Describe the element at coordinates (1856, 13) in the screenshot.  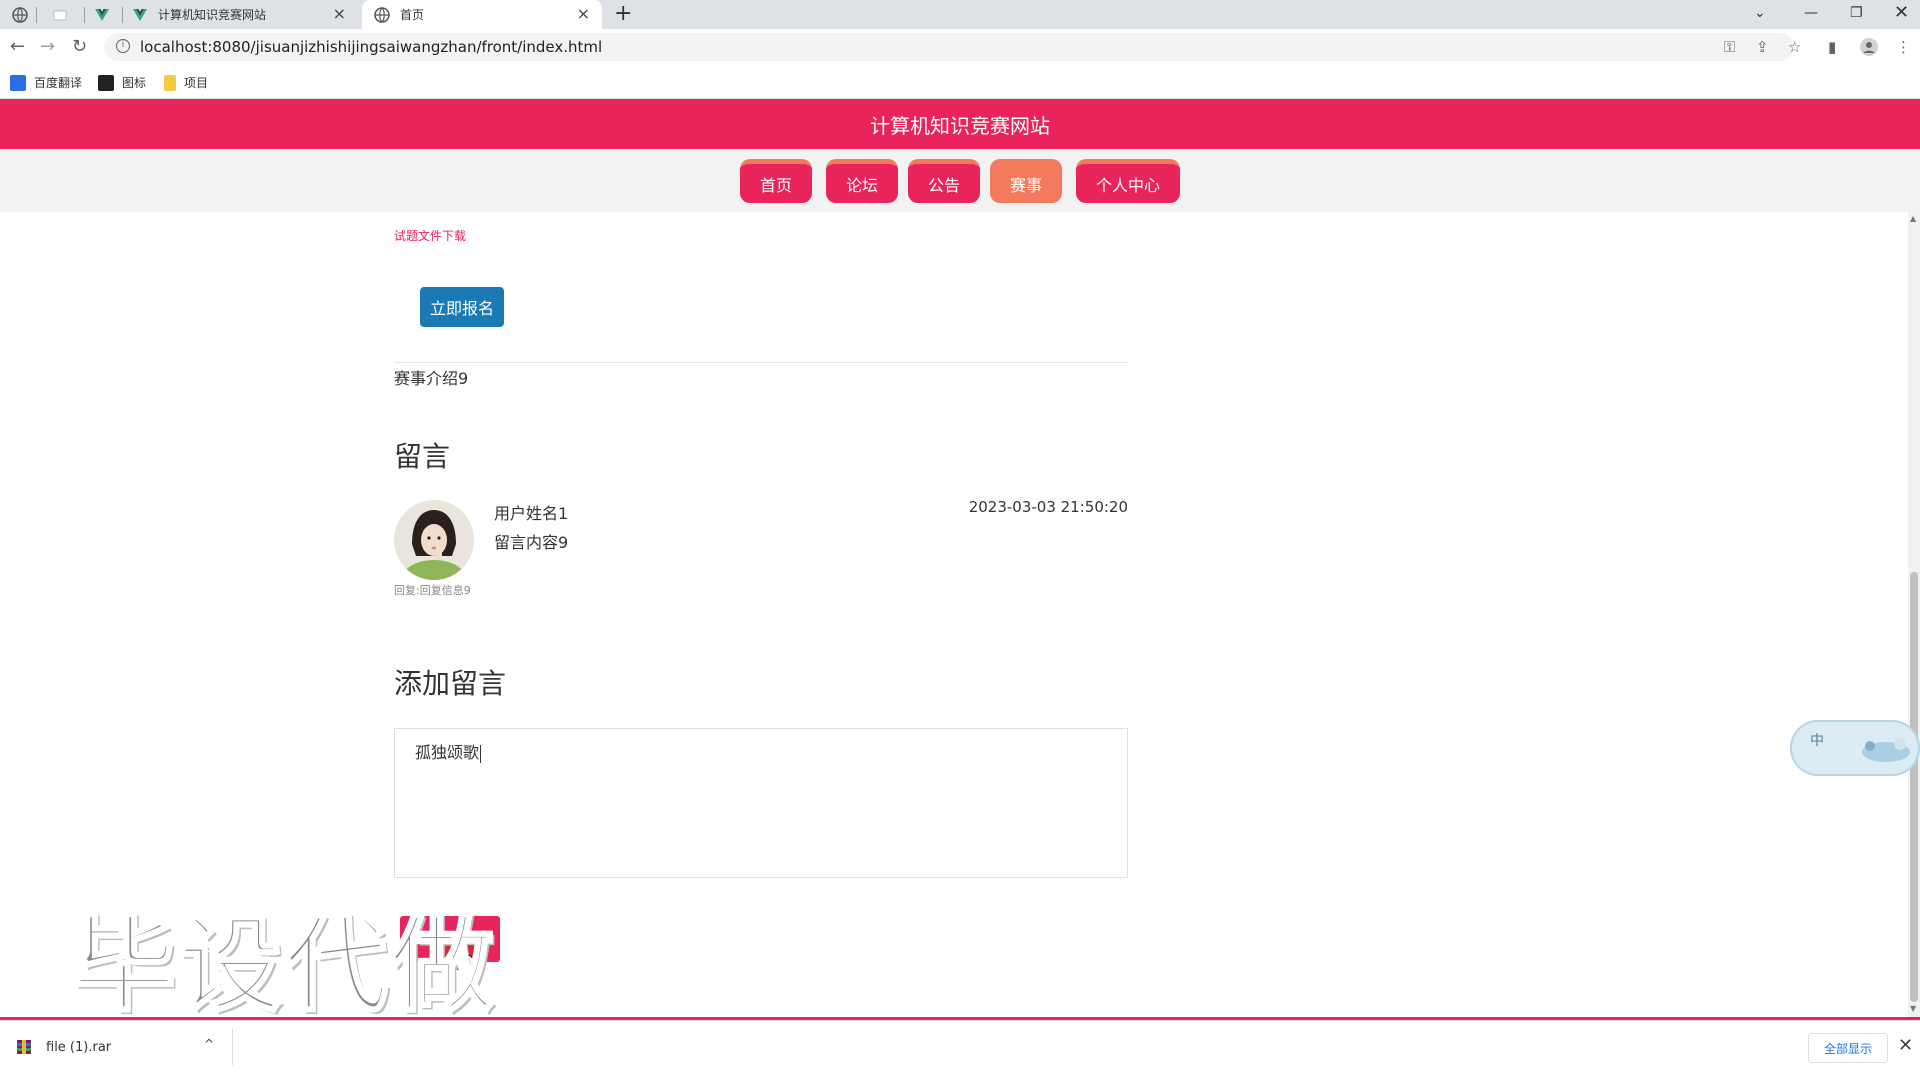
I see `restore-icon: ❐` at that location.